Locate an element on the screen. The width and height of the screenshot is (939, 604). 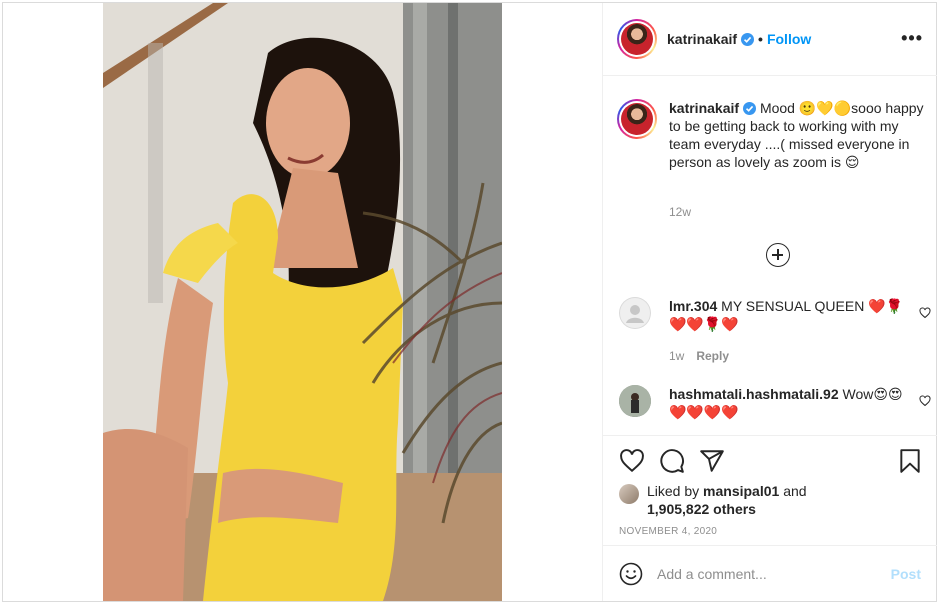
author-line: katrinakaif • Follow is located at coordinates (739, 39).